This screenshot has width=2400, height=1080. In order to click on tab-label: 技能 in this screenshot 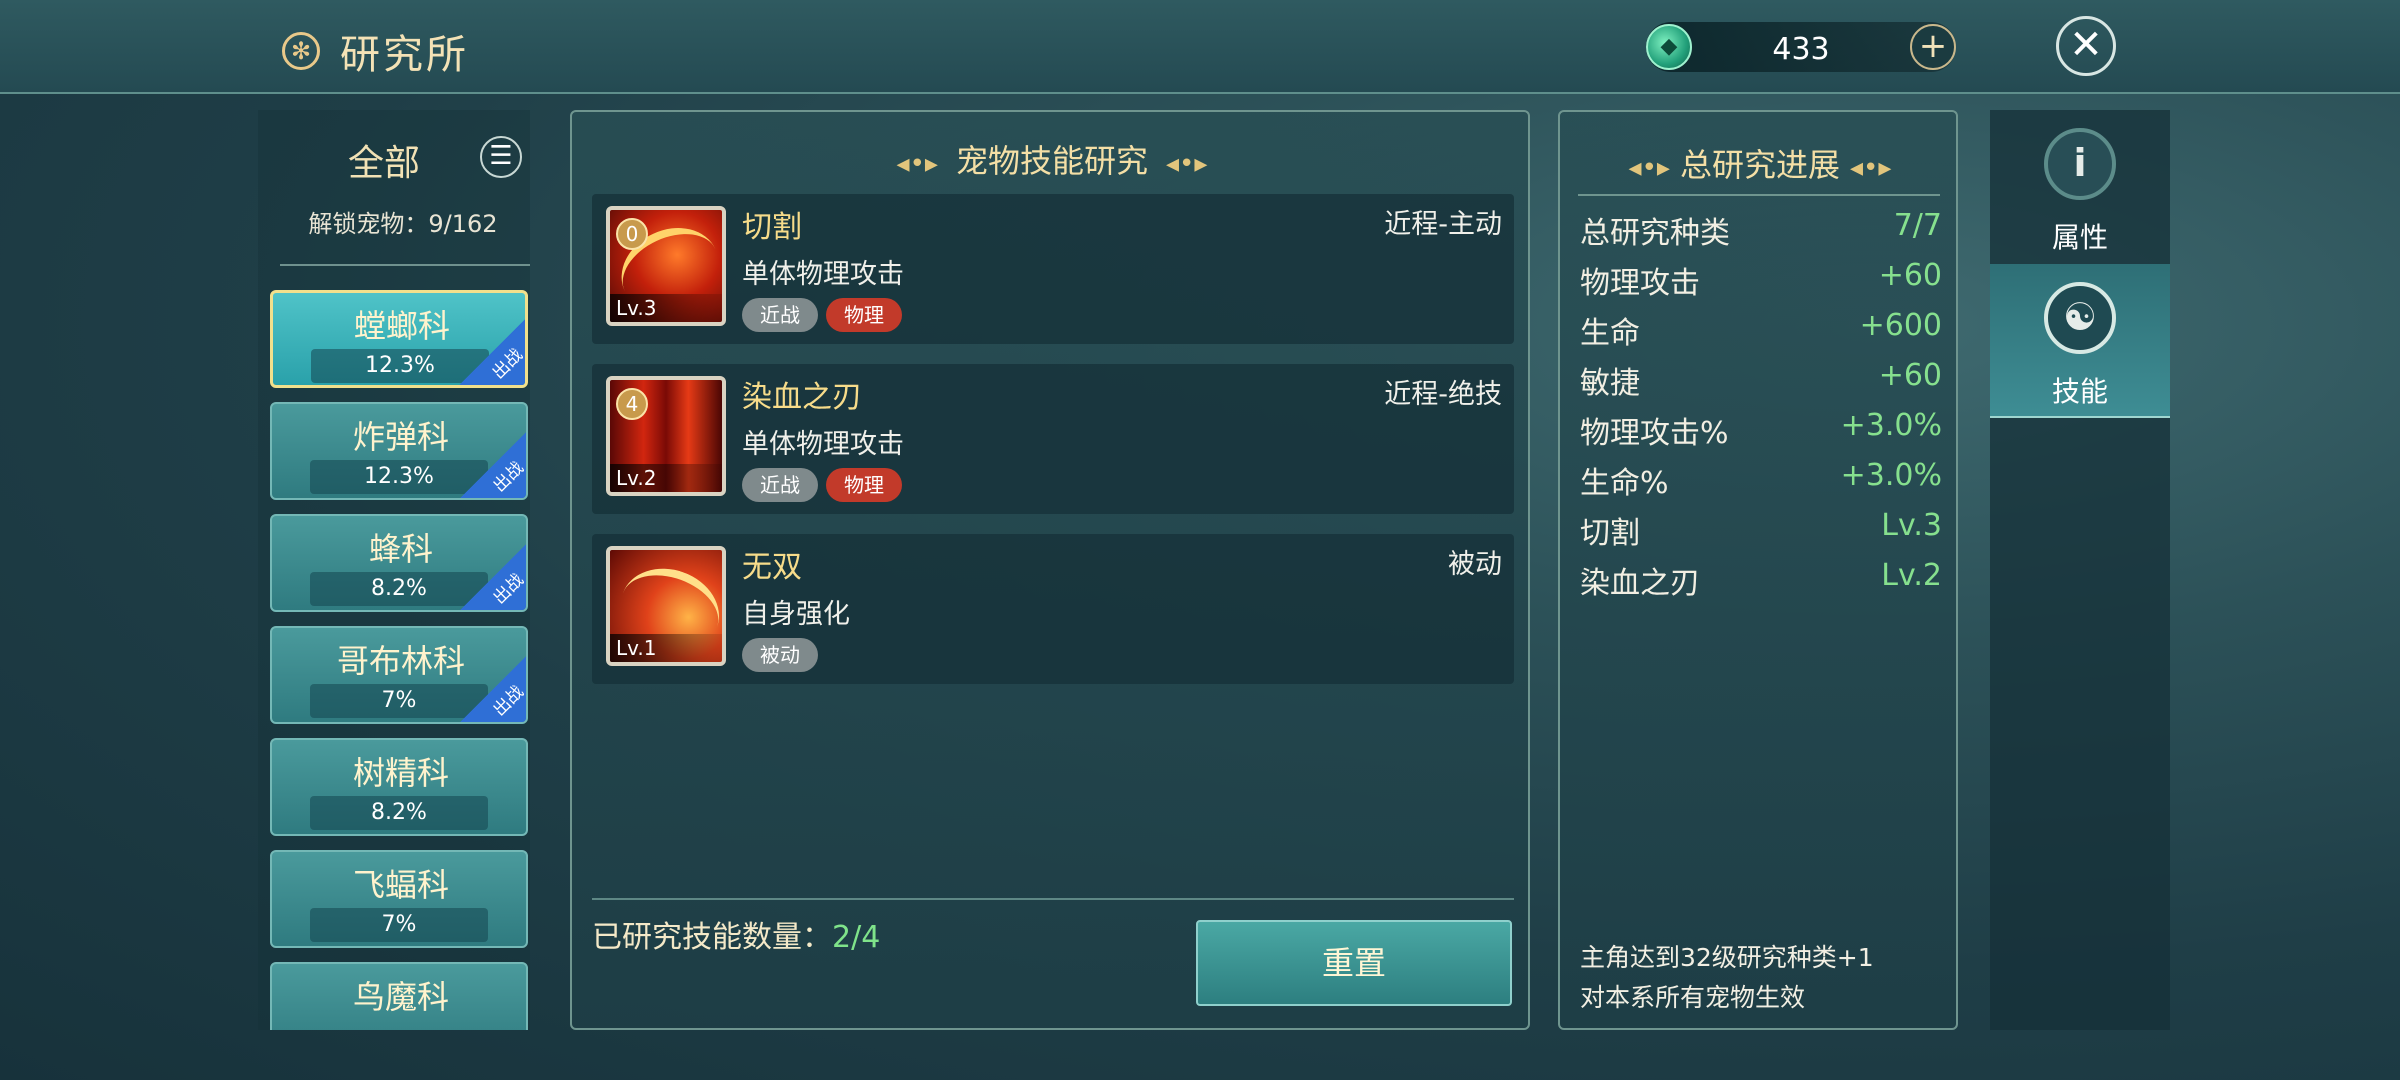, I will do `click(2079, 391)`.